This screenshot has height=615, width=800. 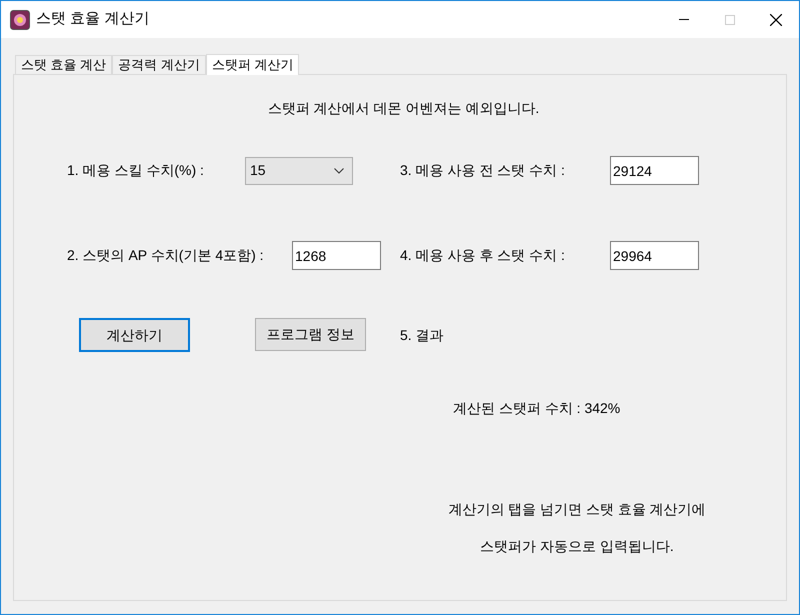 What do you see at coordinates (136, 170) in the screenshot?
I see `field-label: 1. 메용 스킬 수치(%) :` at bounding box center [136, 170].